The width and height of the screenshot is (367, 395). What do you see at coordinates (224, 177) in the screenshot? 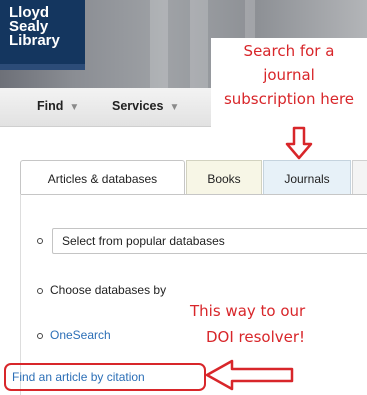
I see `tab-books: Books` at bounding box center [224, 177].